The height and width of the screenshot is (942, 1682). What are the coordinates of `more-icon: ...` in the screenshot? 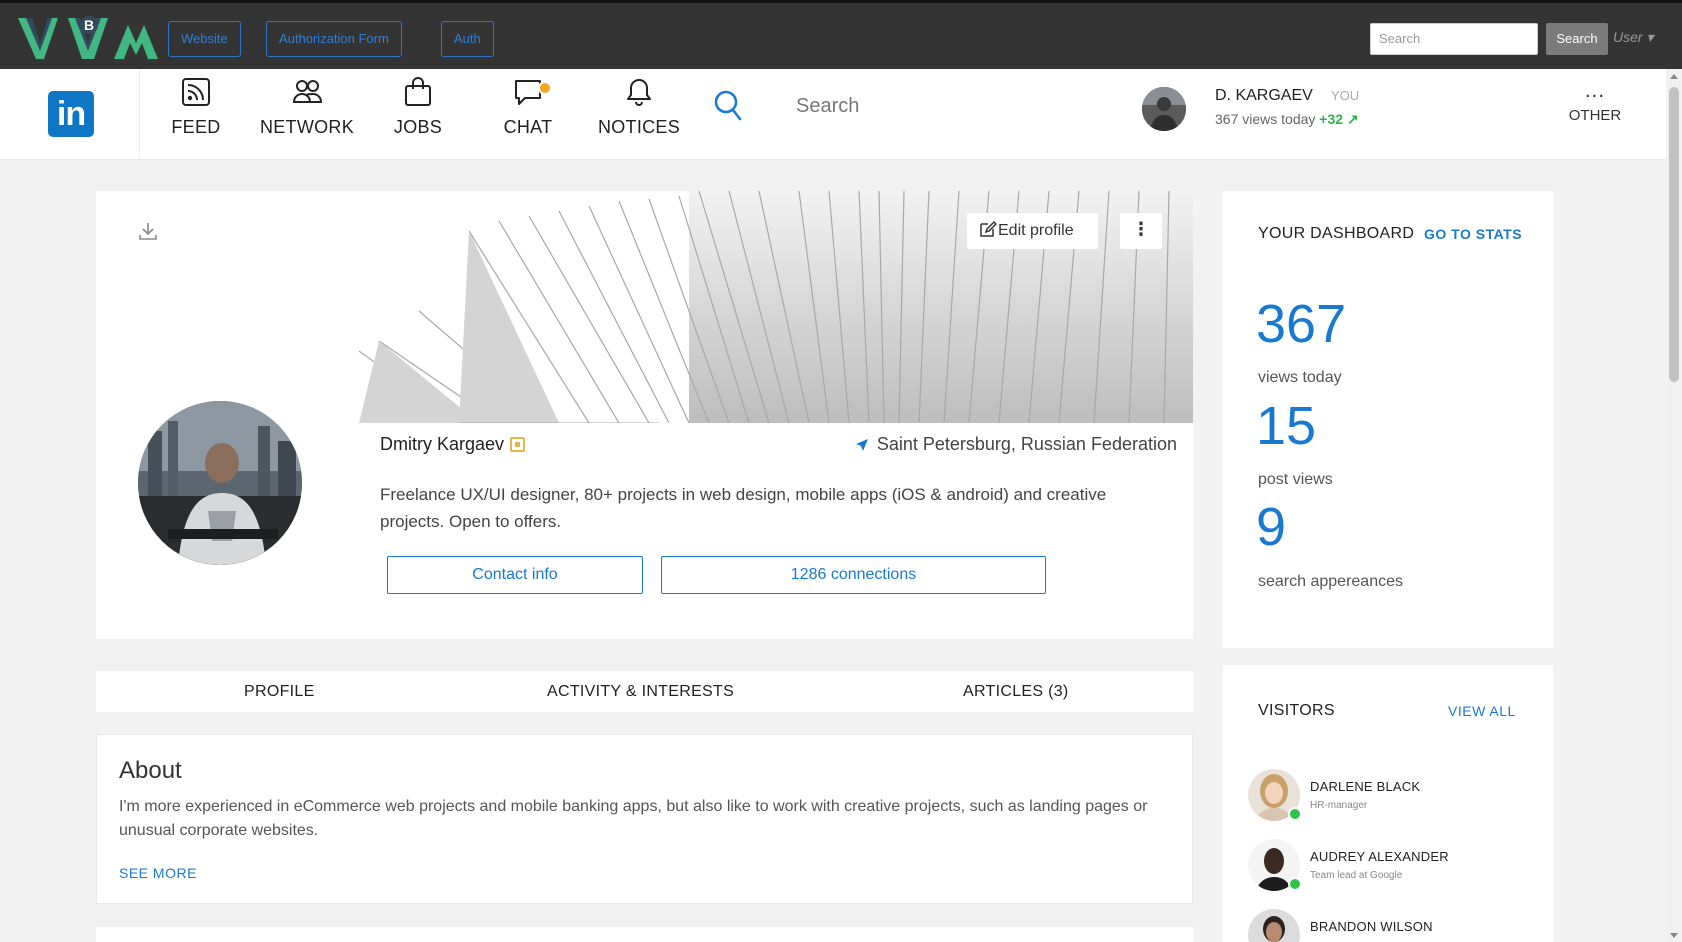 It's located at (1595, 91).